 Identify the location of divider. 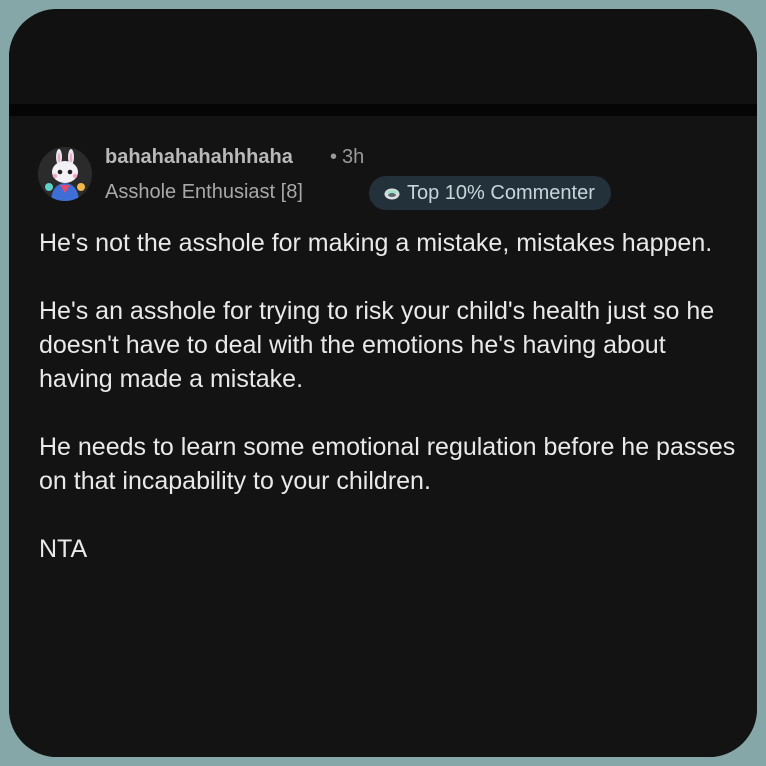
(383, 110).